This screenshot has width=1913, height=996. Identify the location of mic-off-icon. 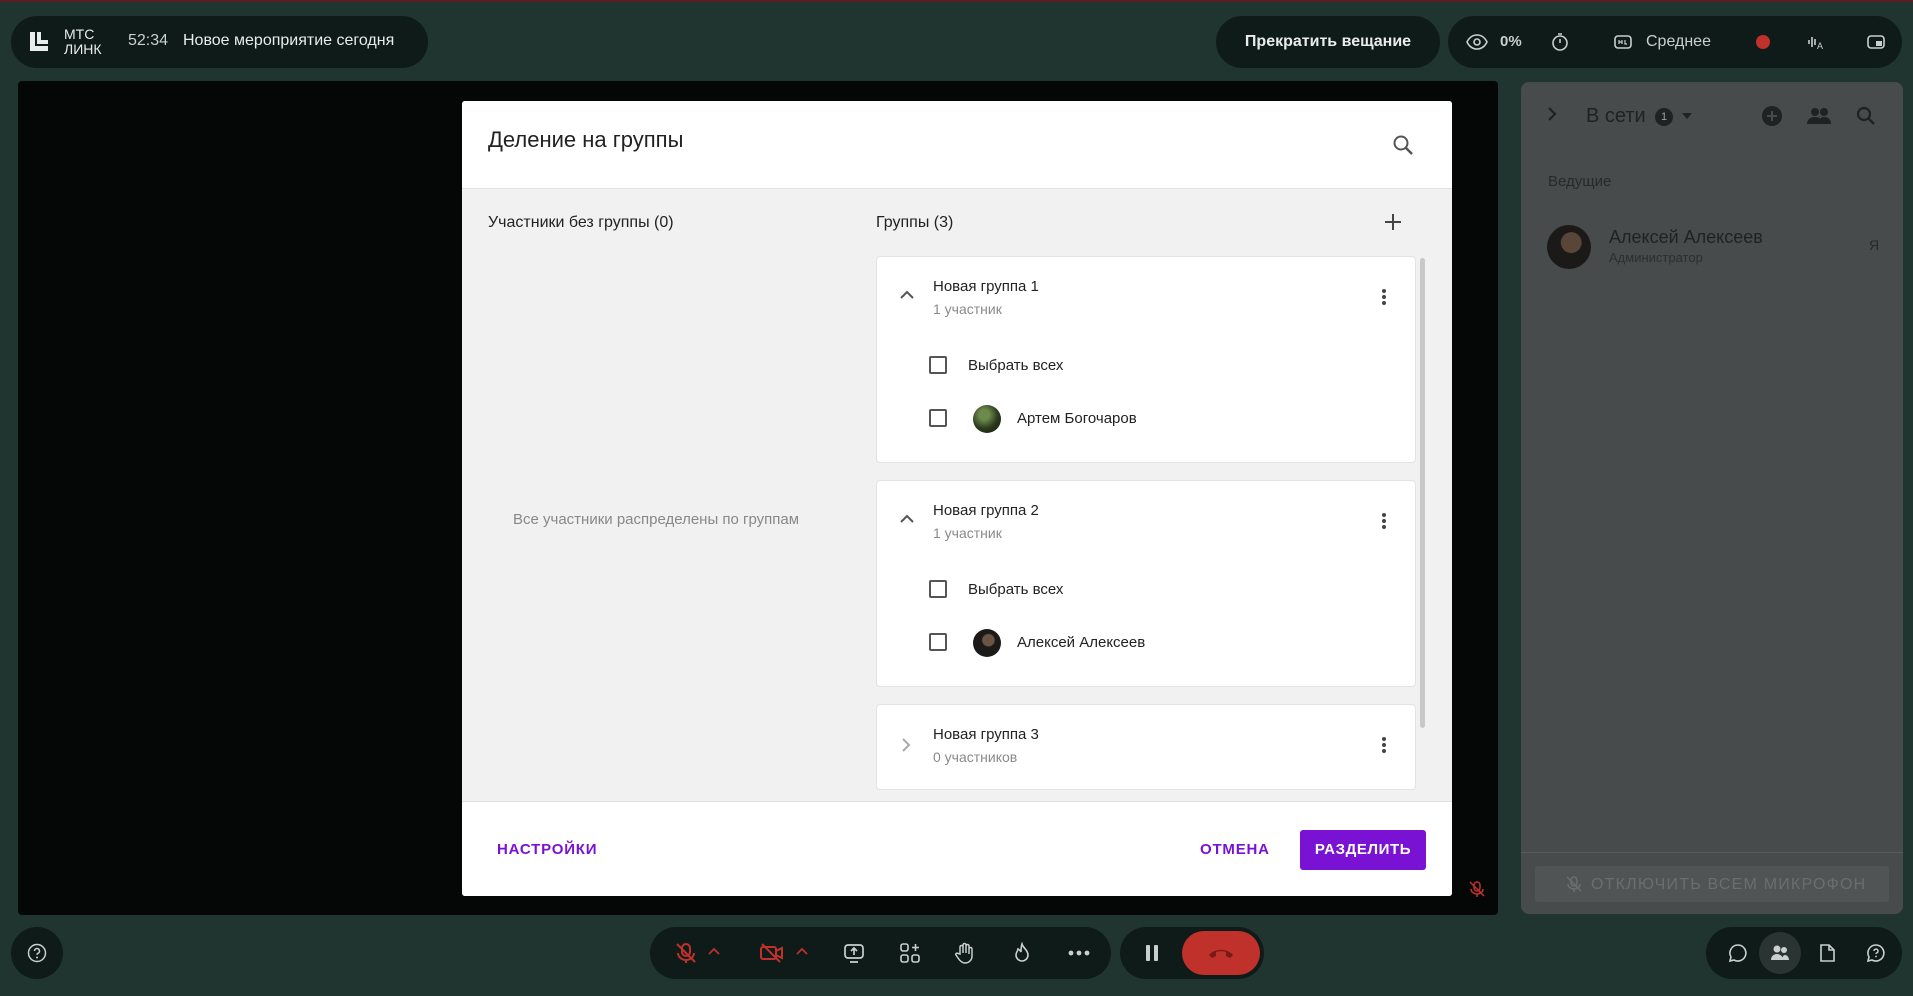
(686, 953).